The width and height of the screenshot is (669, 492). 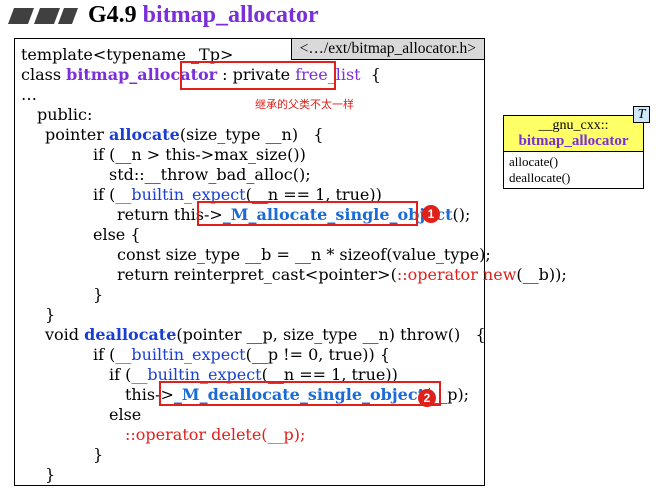 What do you see at coordinates (300, 393) in the screenshot?
I see `deallocate-highlight` at bounding box center [300, 393].